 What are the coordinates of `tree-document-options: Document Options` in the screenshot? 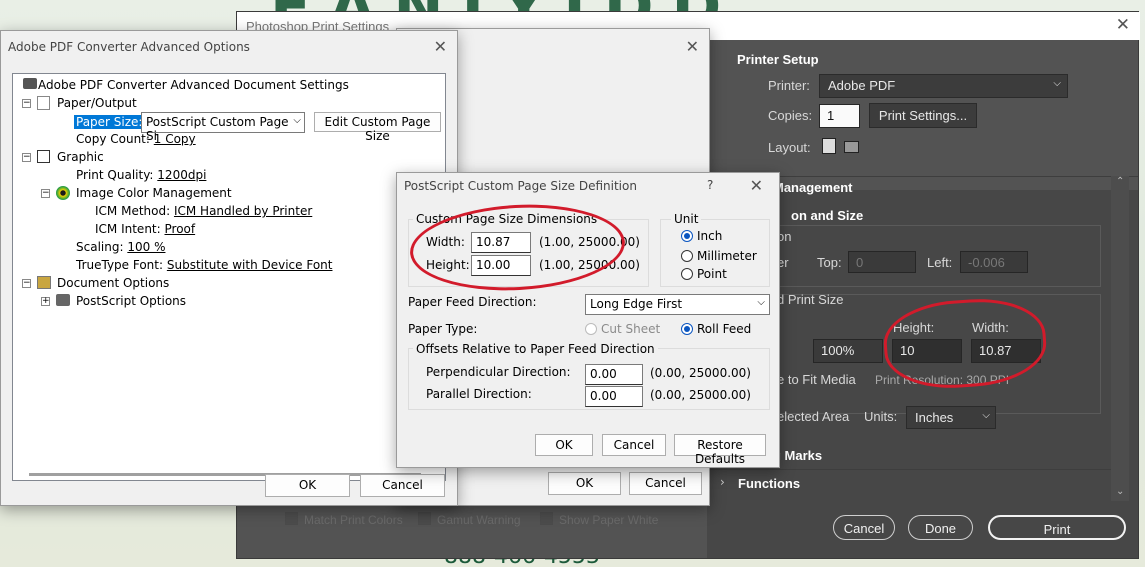 It's located at (113, 283).